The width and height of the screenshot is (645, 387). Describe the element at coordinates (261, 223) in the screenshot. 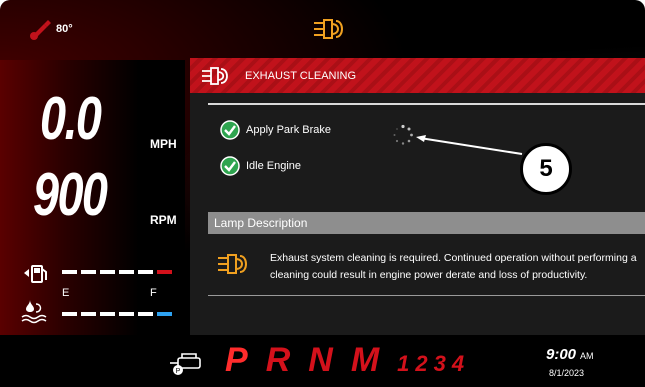

I see `lamp-description-title: Lamp Description` at that location.